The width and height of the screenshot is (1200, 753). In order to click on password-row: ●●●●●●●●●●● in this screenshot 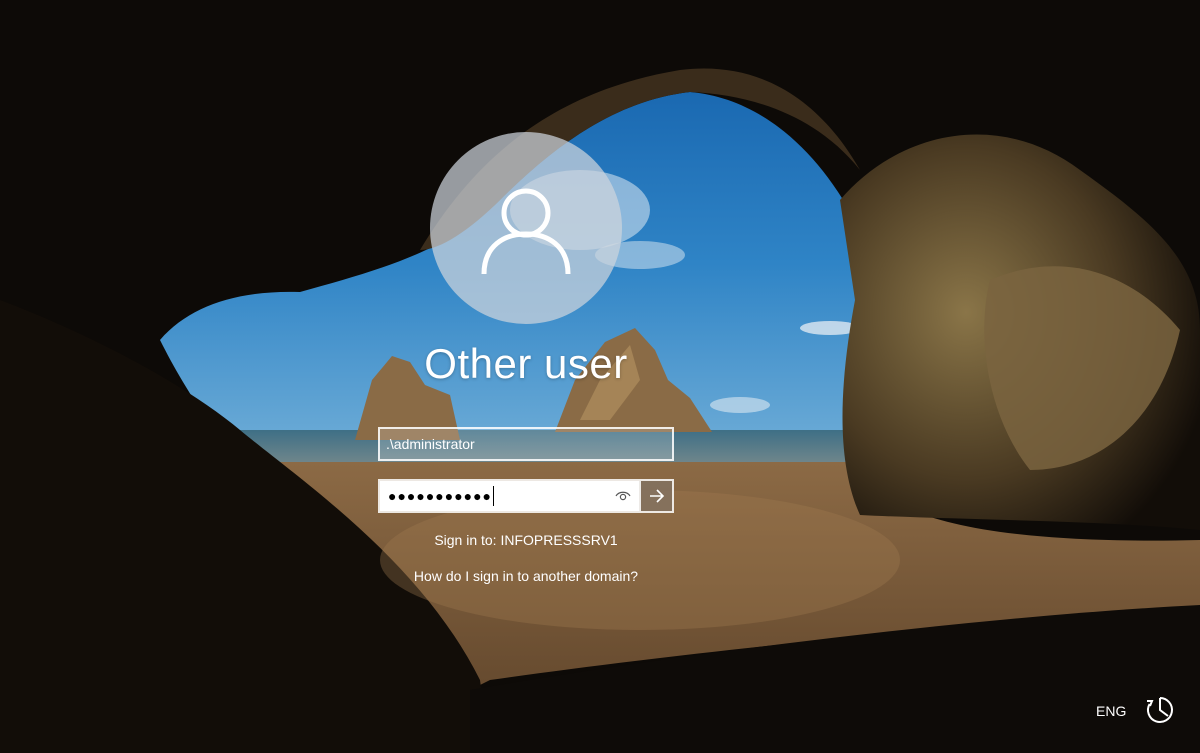, I will do `click(526, 496)`.